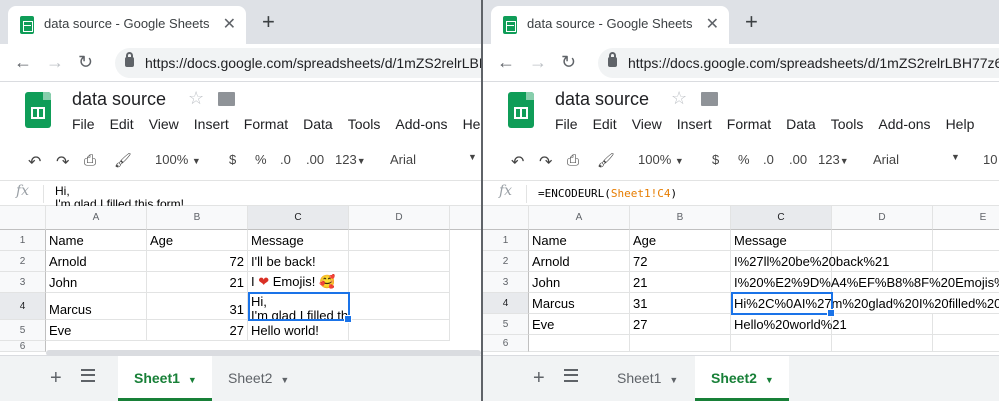 The height and width of the screenshot is (401, 999). What do you see at coordinates (232, 159) in the screenshot?
I see `currency-button: $` at bounding box center [232, 159].